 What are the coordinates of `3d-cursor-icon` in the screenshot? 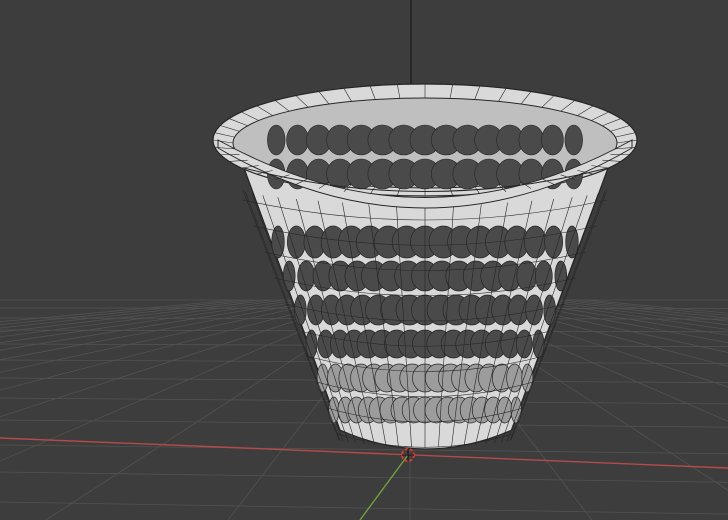 It's located at (408, 455).